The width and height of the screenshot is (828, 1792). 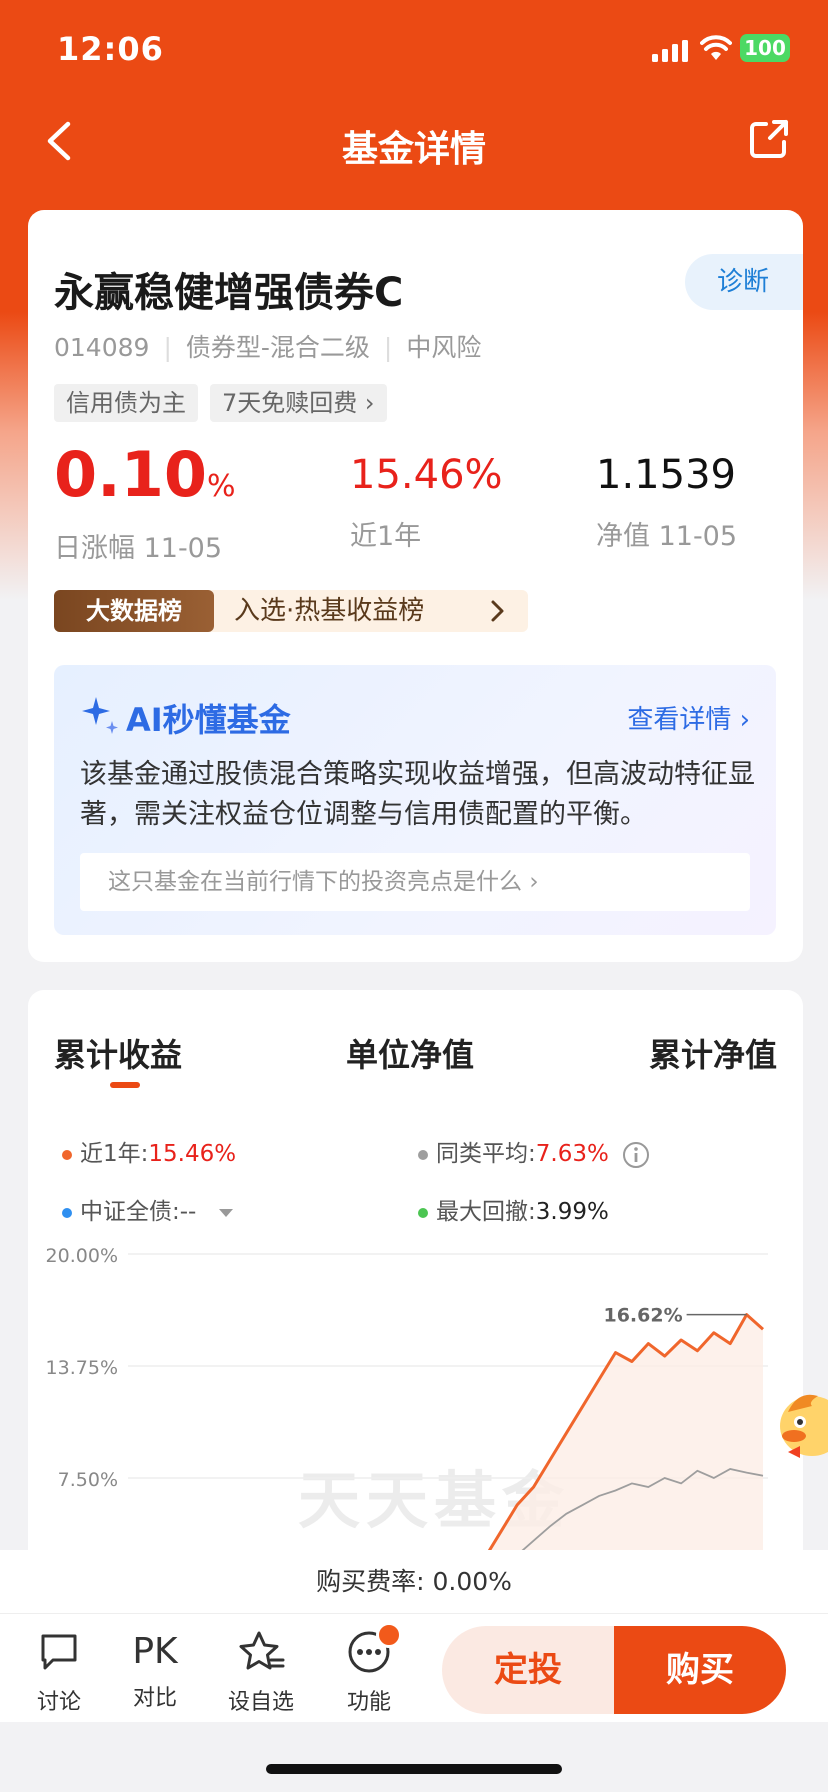 I want to click on year-return-value: 15.46%, so click(x=426, y=475).